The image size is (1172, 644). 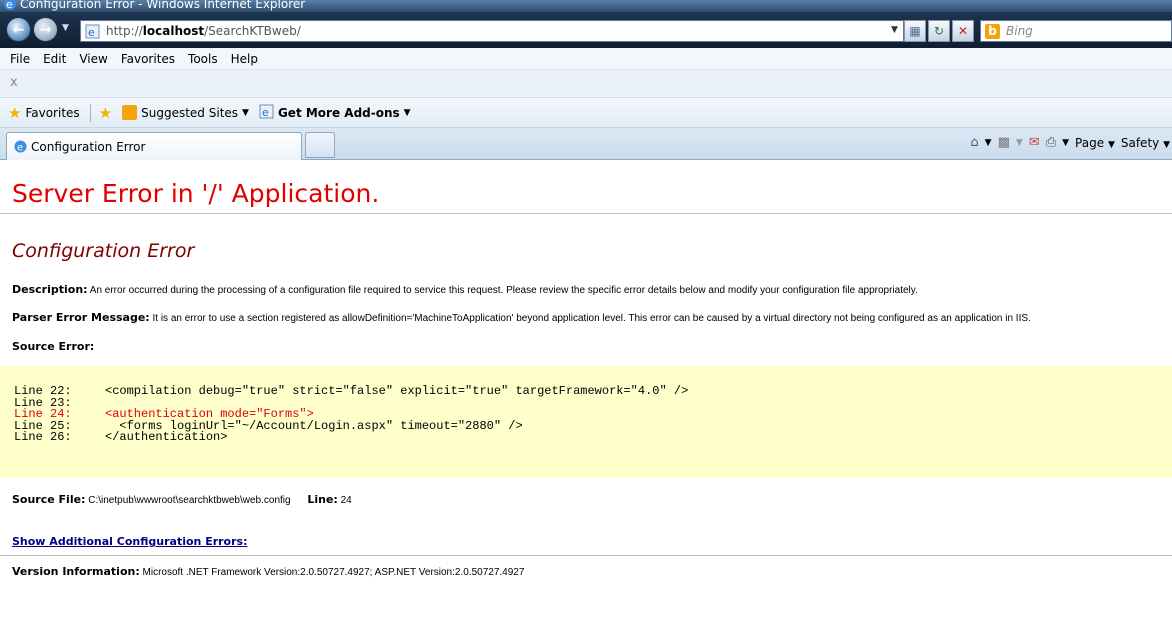 I want to click on history-dropdown-icon: ▼, so click(x=65, y=28).